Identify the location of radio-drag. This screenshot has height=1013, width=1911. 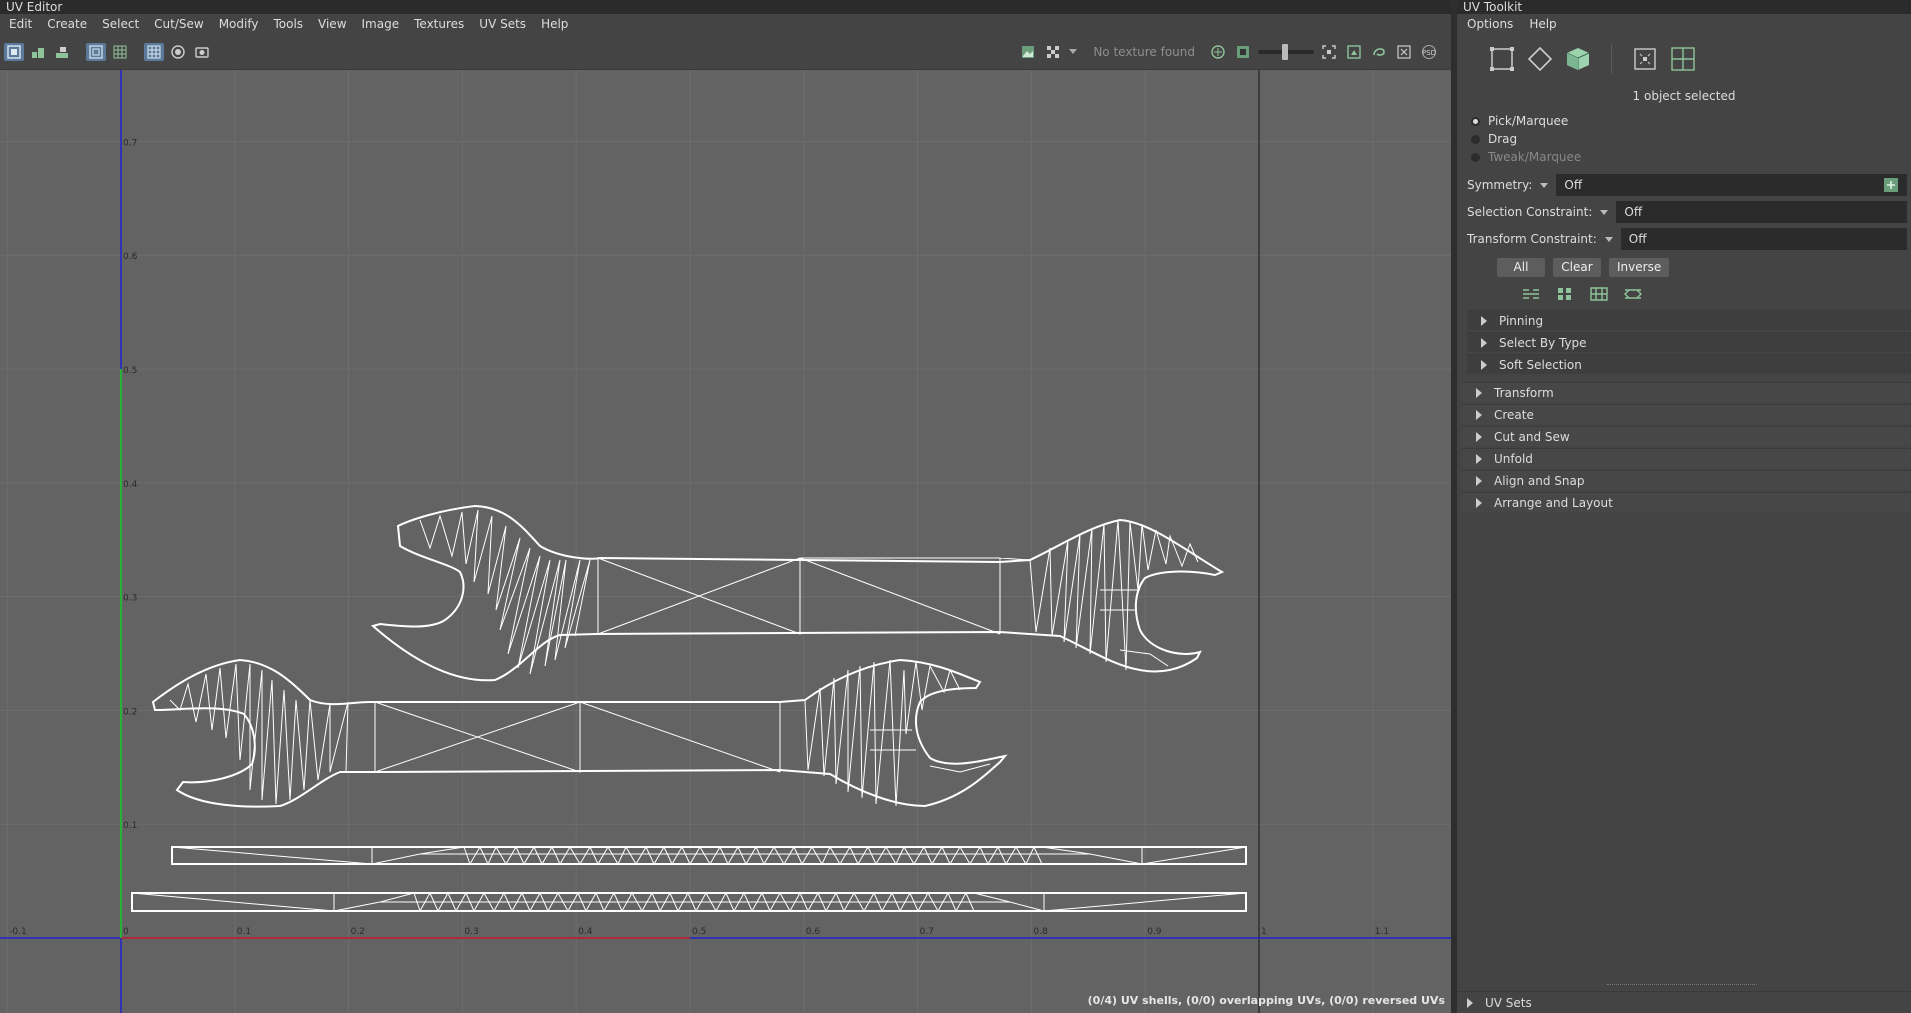
(1475, 139).